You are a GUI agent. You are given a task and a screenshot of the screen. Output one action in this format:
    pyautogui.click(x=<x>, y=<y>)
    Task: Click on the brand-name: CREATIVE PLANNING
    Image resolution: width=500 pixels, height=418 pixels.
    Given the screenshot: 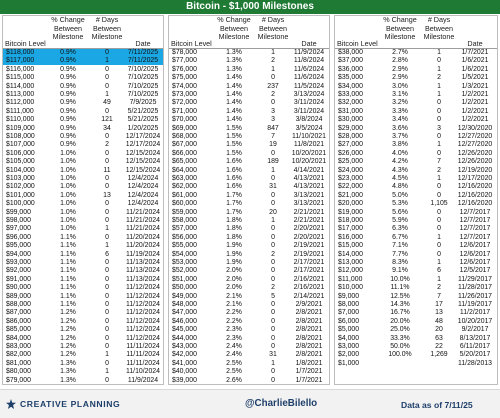 What is the action you would take?
    pyautogui.click(x=70, y=404)
    